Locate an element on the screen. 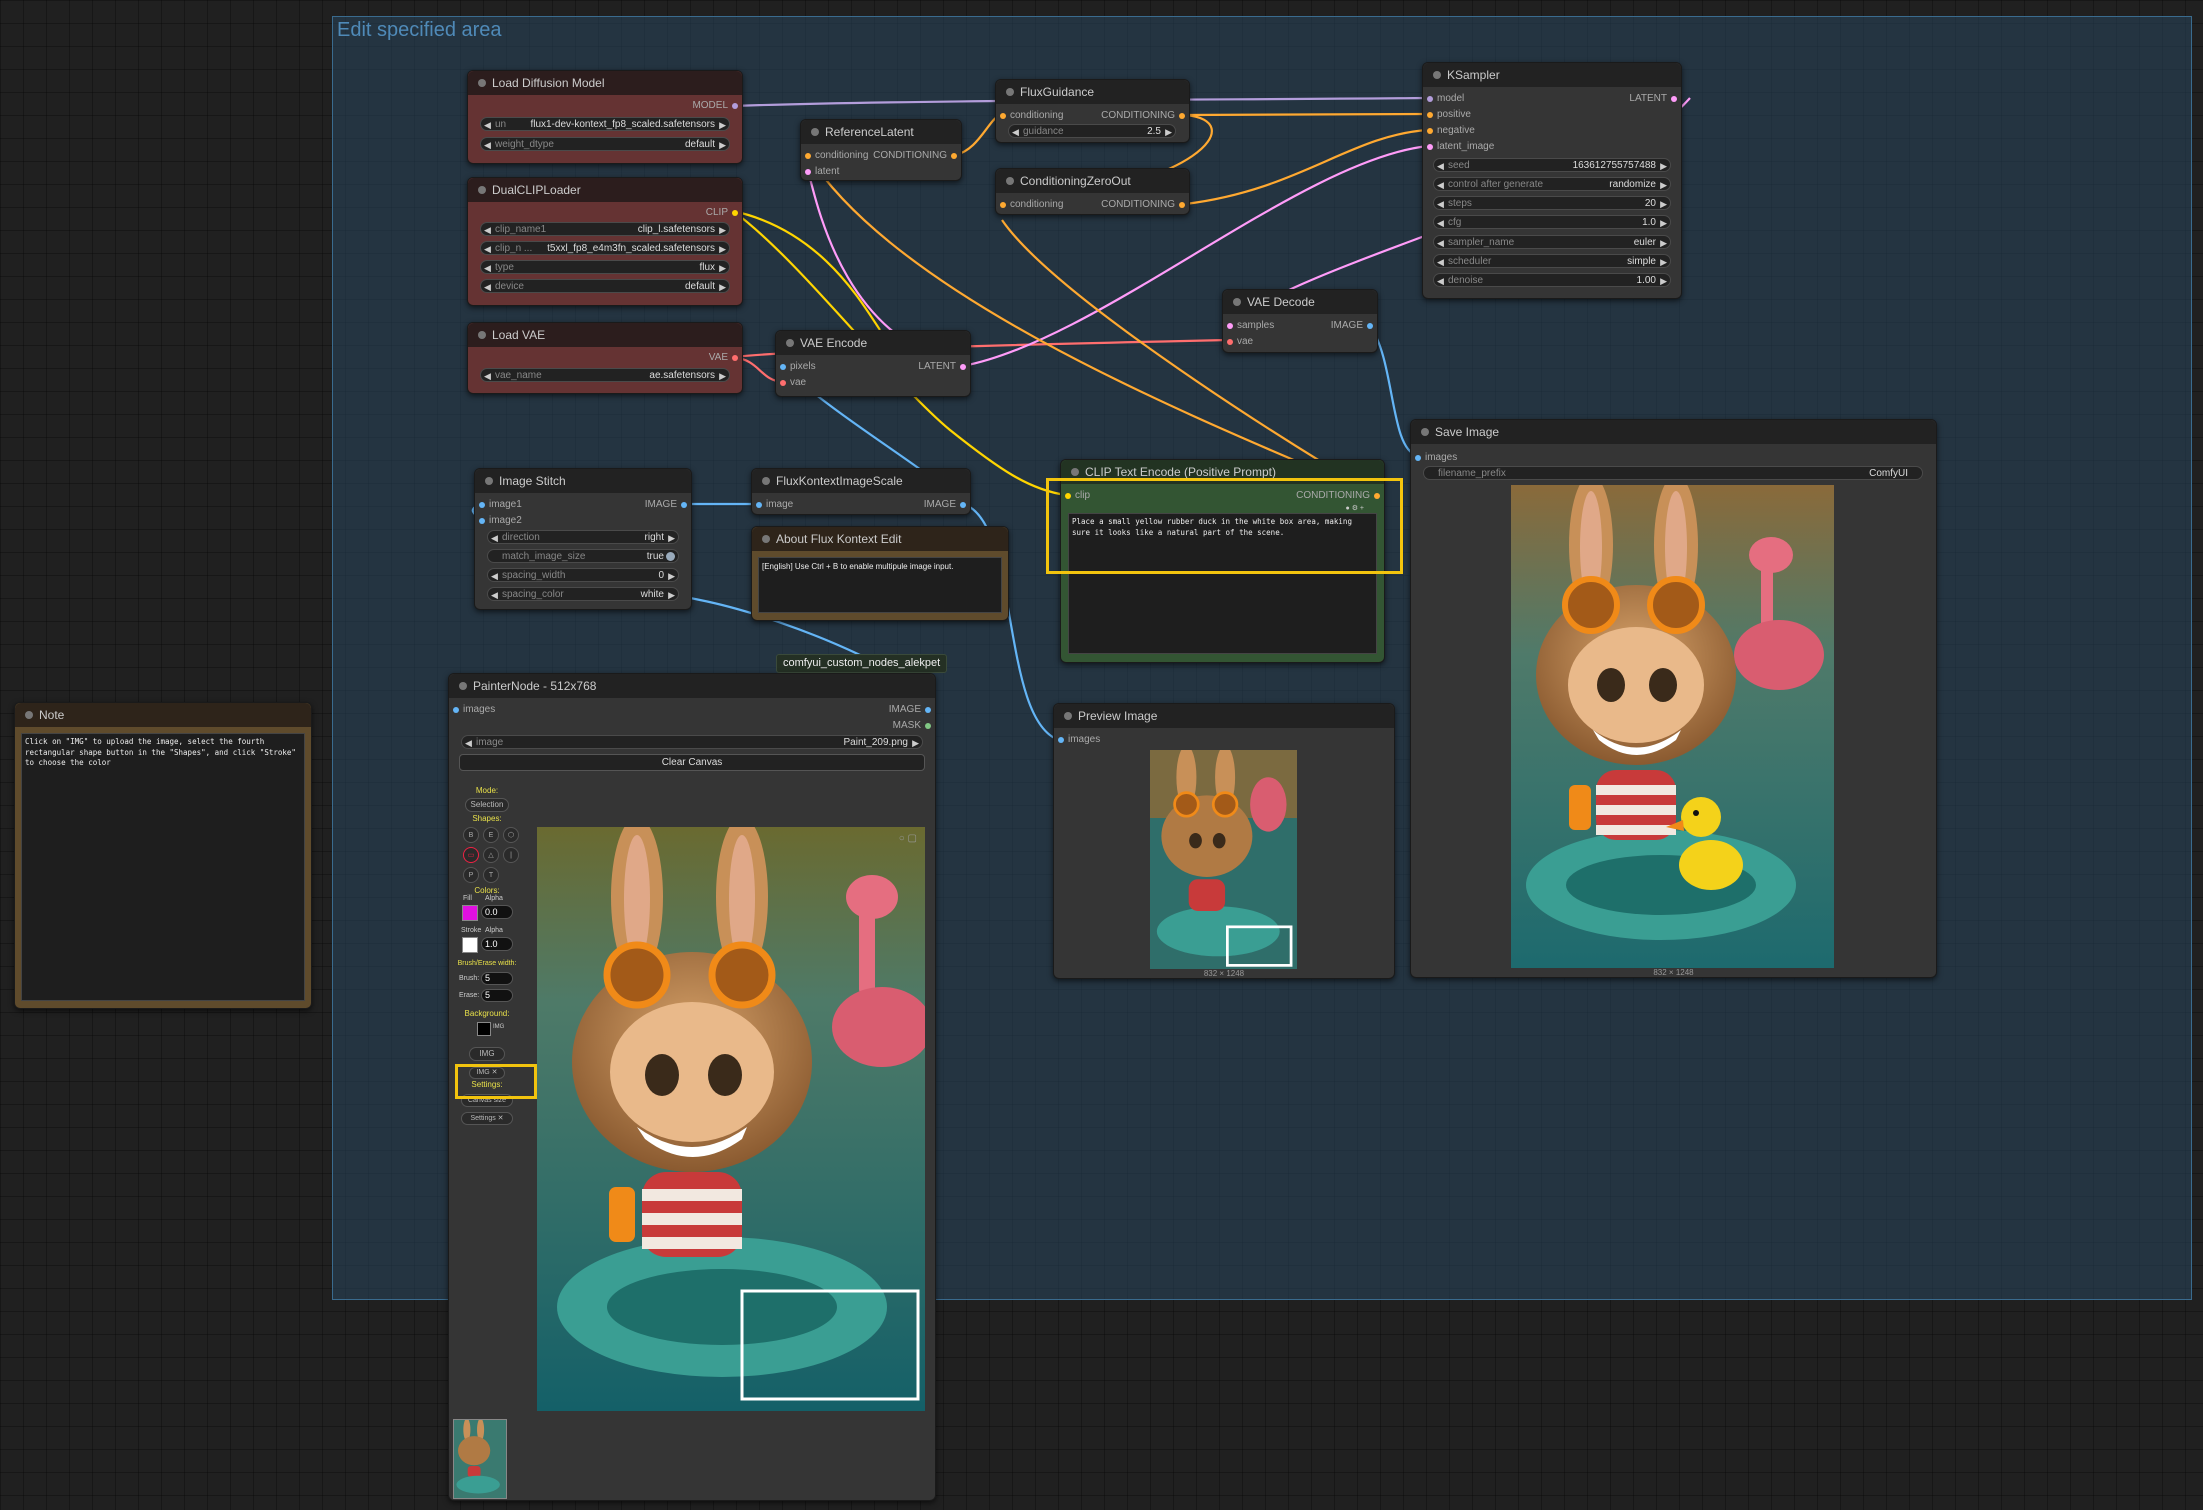 The height and width of the screenshot is (1510, 2203). widget-type: ◀ type flux ▶ is located at coordinates (605, 267).